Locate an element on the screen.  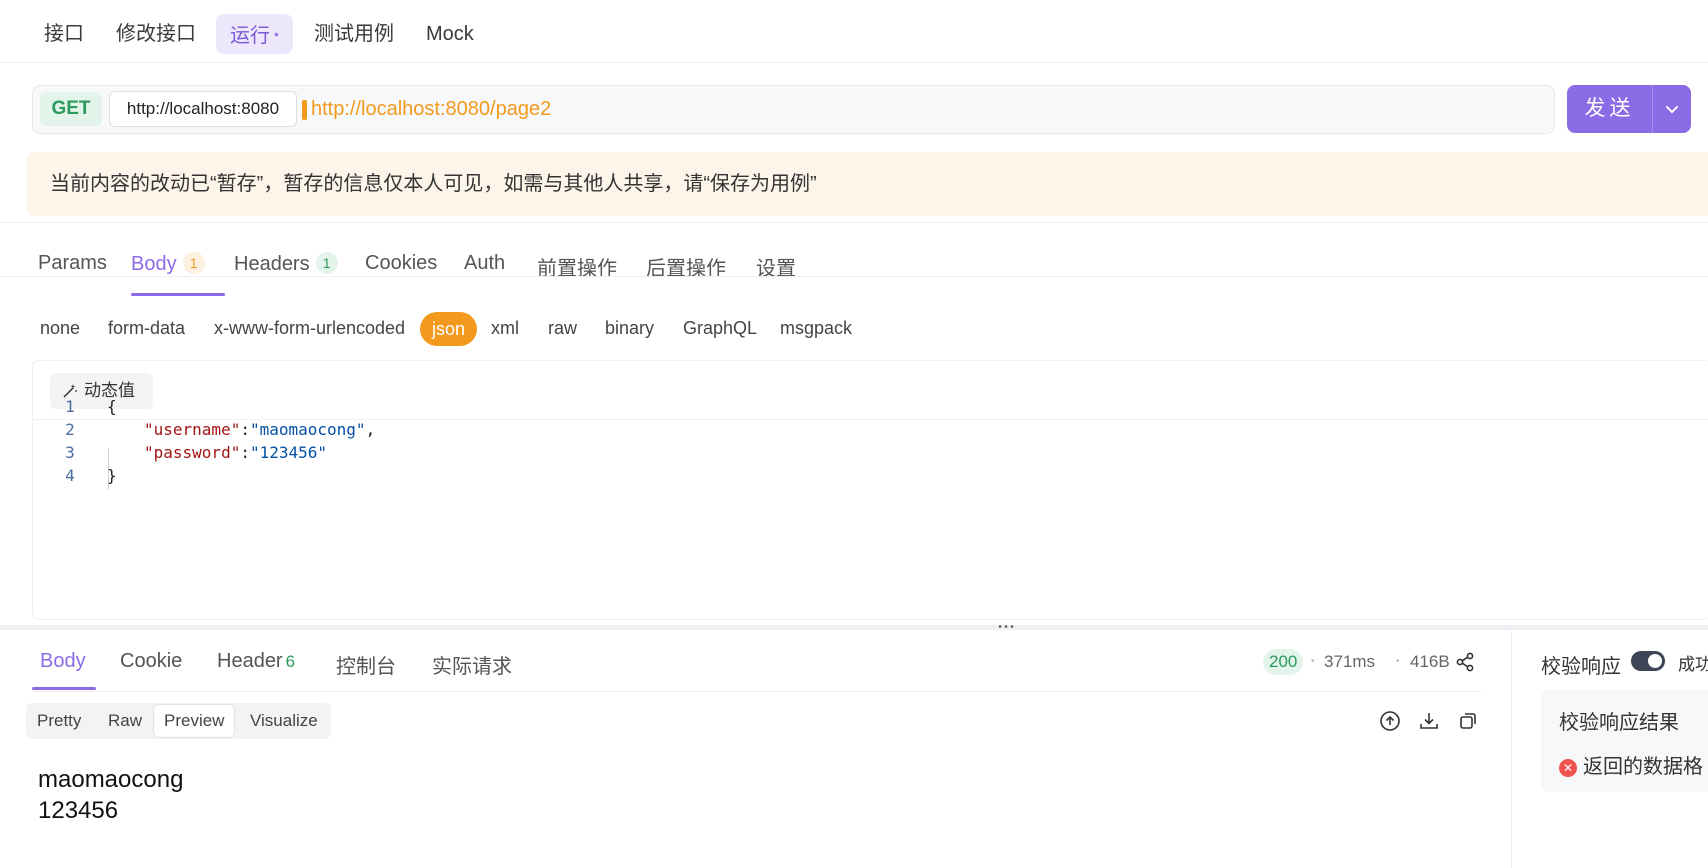
response-tab-cookie: Cookie is located at coordinates (151, 661).